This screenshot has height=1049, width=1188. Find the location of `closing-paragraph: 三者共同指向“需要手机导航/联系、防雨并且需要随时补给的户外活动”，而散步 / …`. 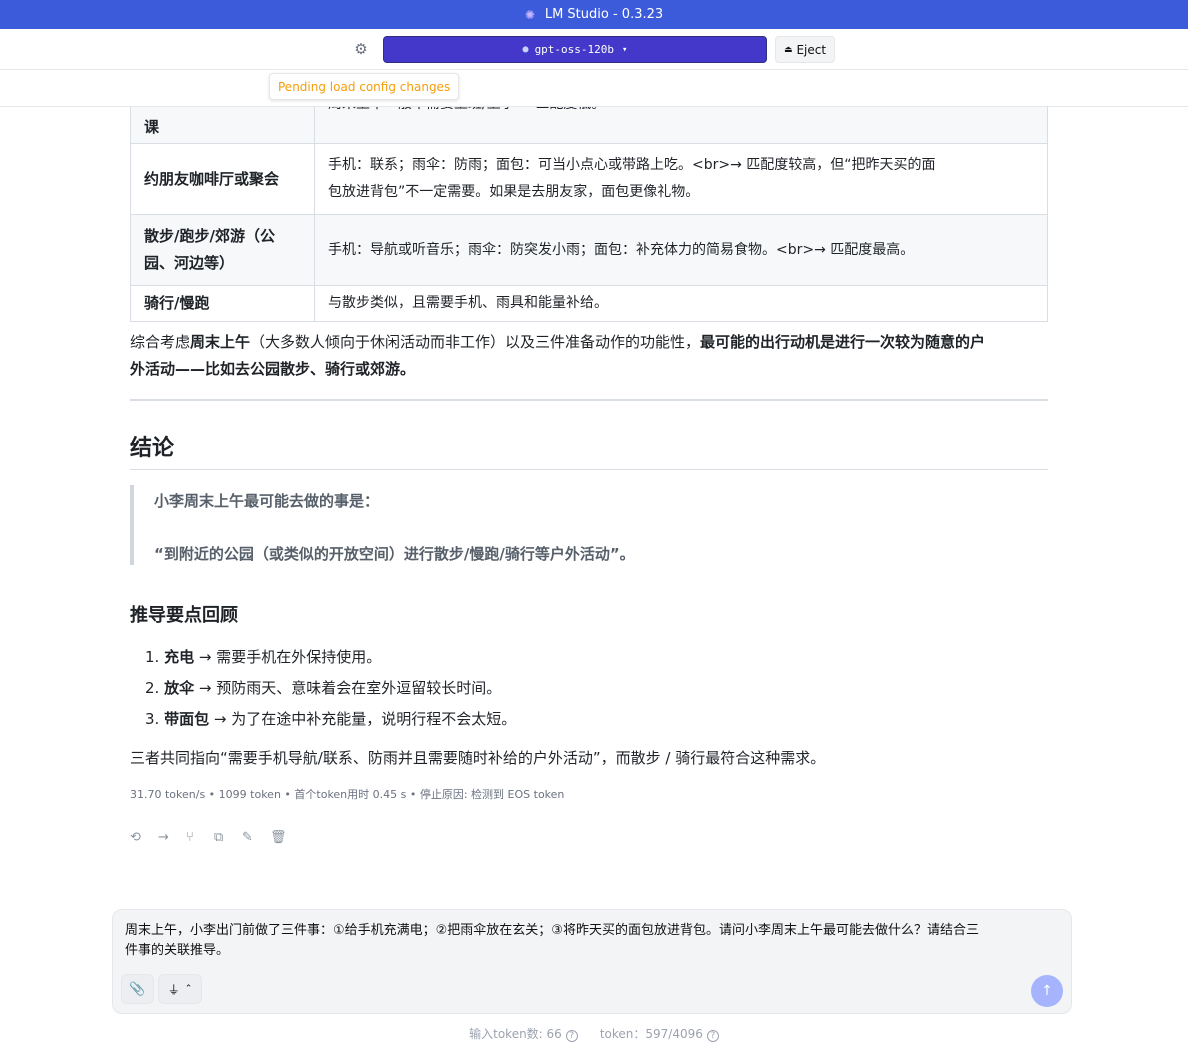

closing-paragraph: 三者共同指向“需要手机导航/联系、防雨并且需要随时补给的户外活动”，而散步 / … is located at coordinates (478, 758).